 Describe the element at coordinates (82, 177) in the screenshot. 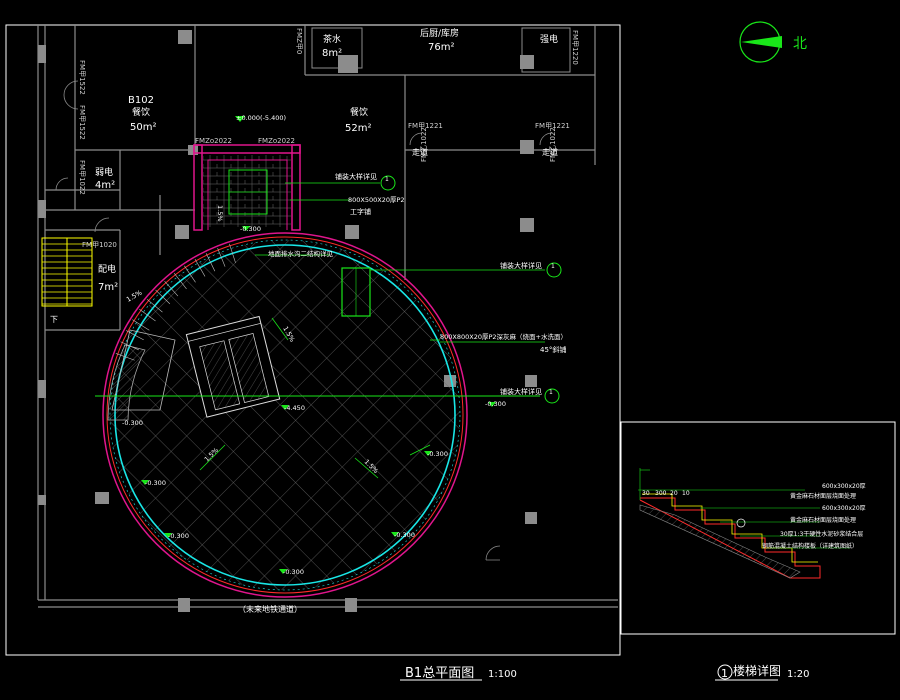

I see `door-tag: FM甲1022` at that location.